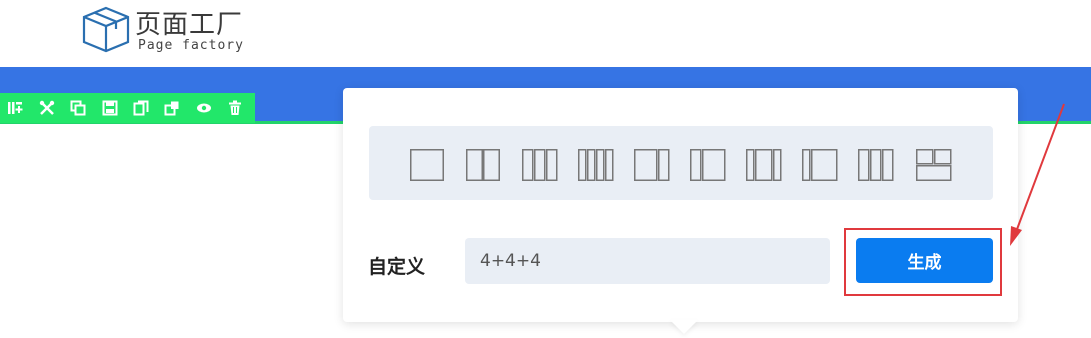 Image resolution: width=1091 pixels, height=338 pixels. Describe the element at coordinates (203, 108) in the screenshot. I see `eye-icon` at that location.